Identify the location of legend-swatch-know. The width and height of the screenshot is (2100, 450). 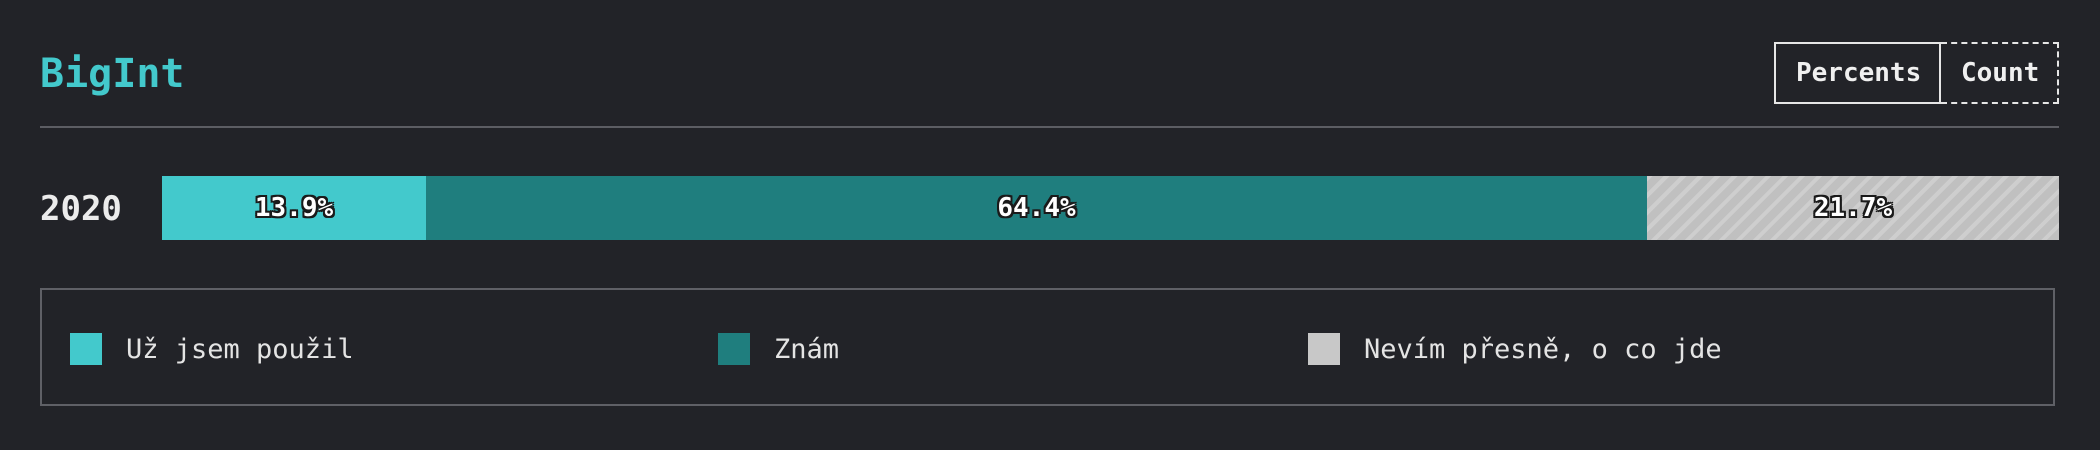
(734, 349).